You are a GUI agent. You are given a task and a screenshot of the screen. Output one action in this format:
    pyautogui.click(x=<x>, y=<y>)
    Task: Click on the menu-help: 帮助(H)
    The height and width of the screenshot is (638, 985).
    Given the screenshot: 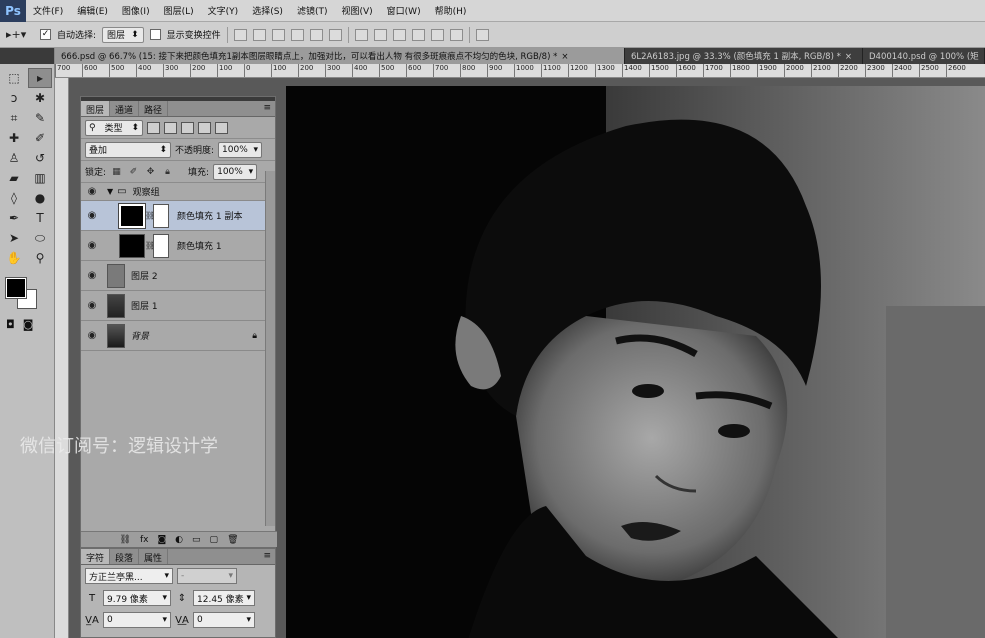 What is the action you would take?
    pyautogui.click(x=451, y=10)
    